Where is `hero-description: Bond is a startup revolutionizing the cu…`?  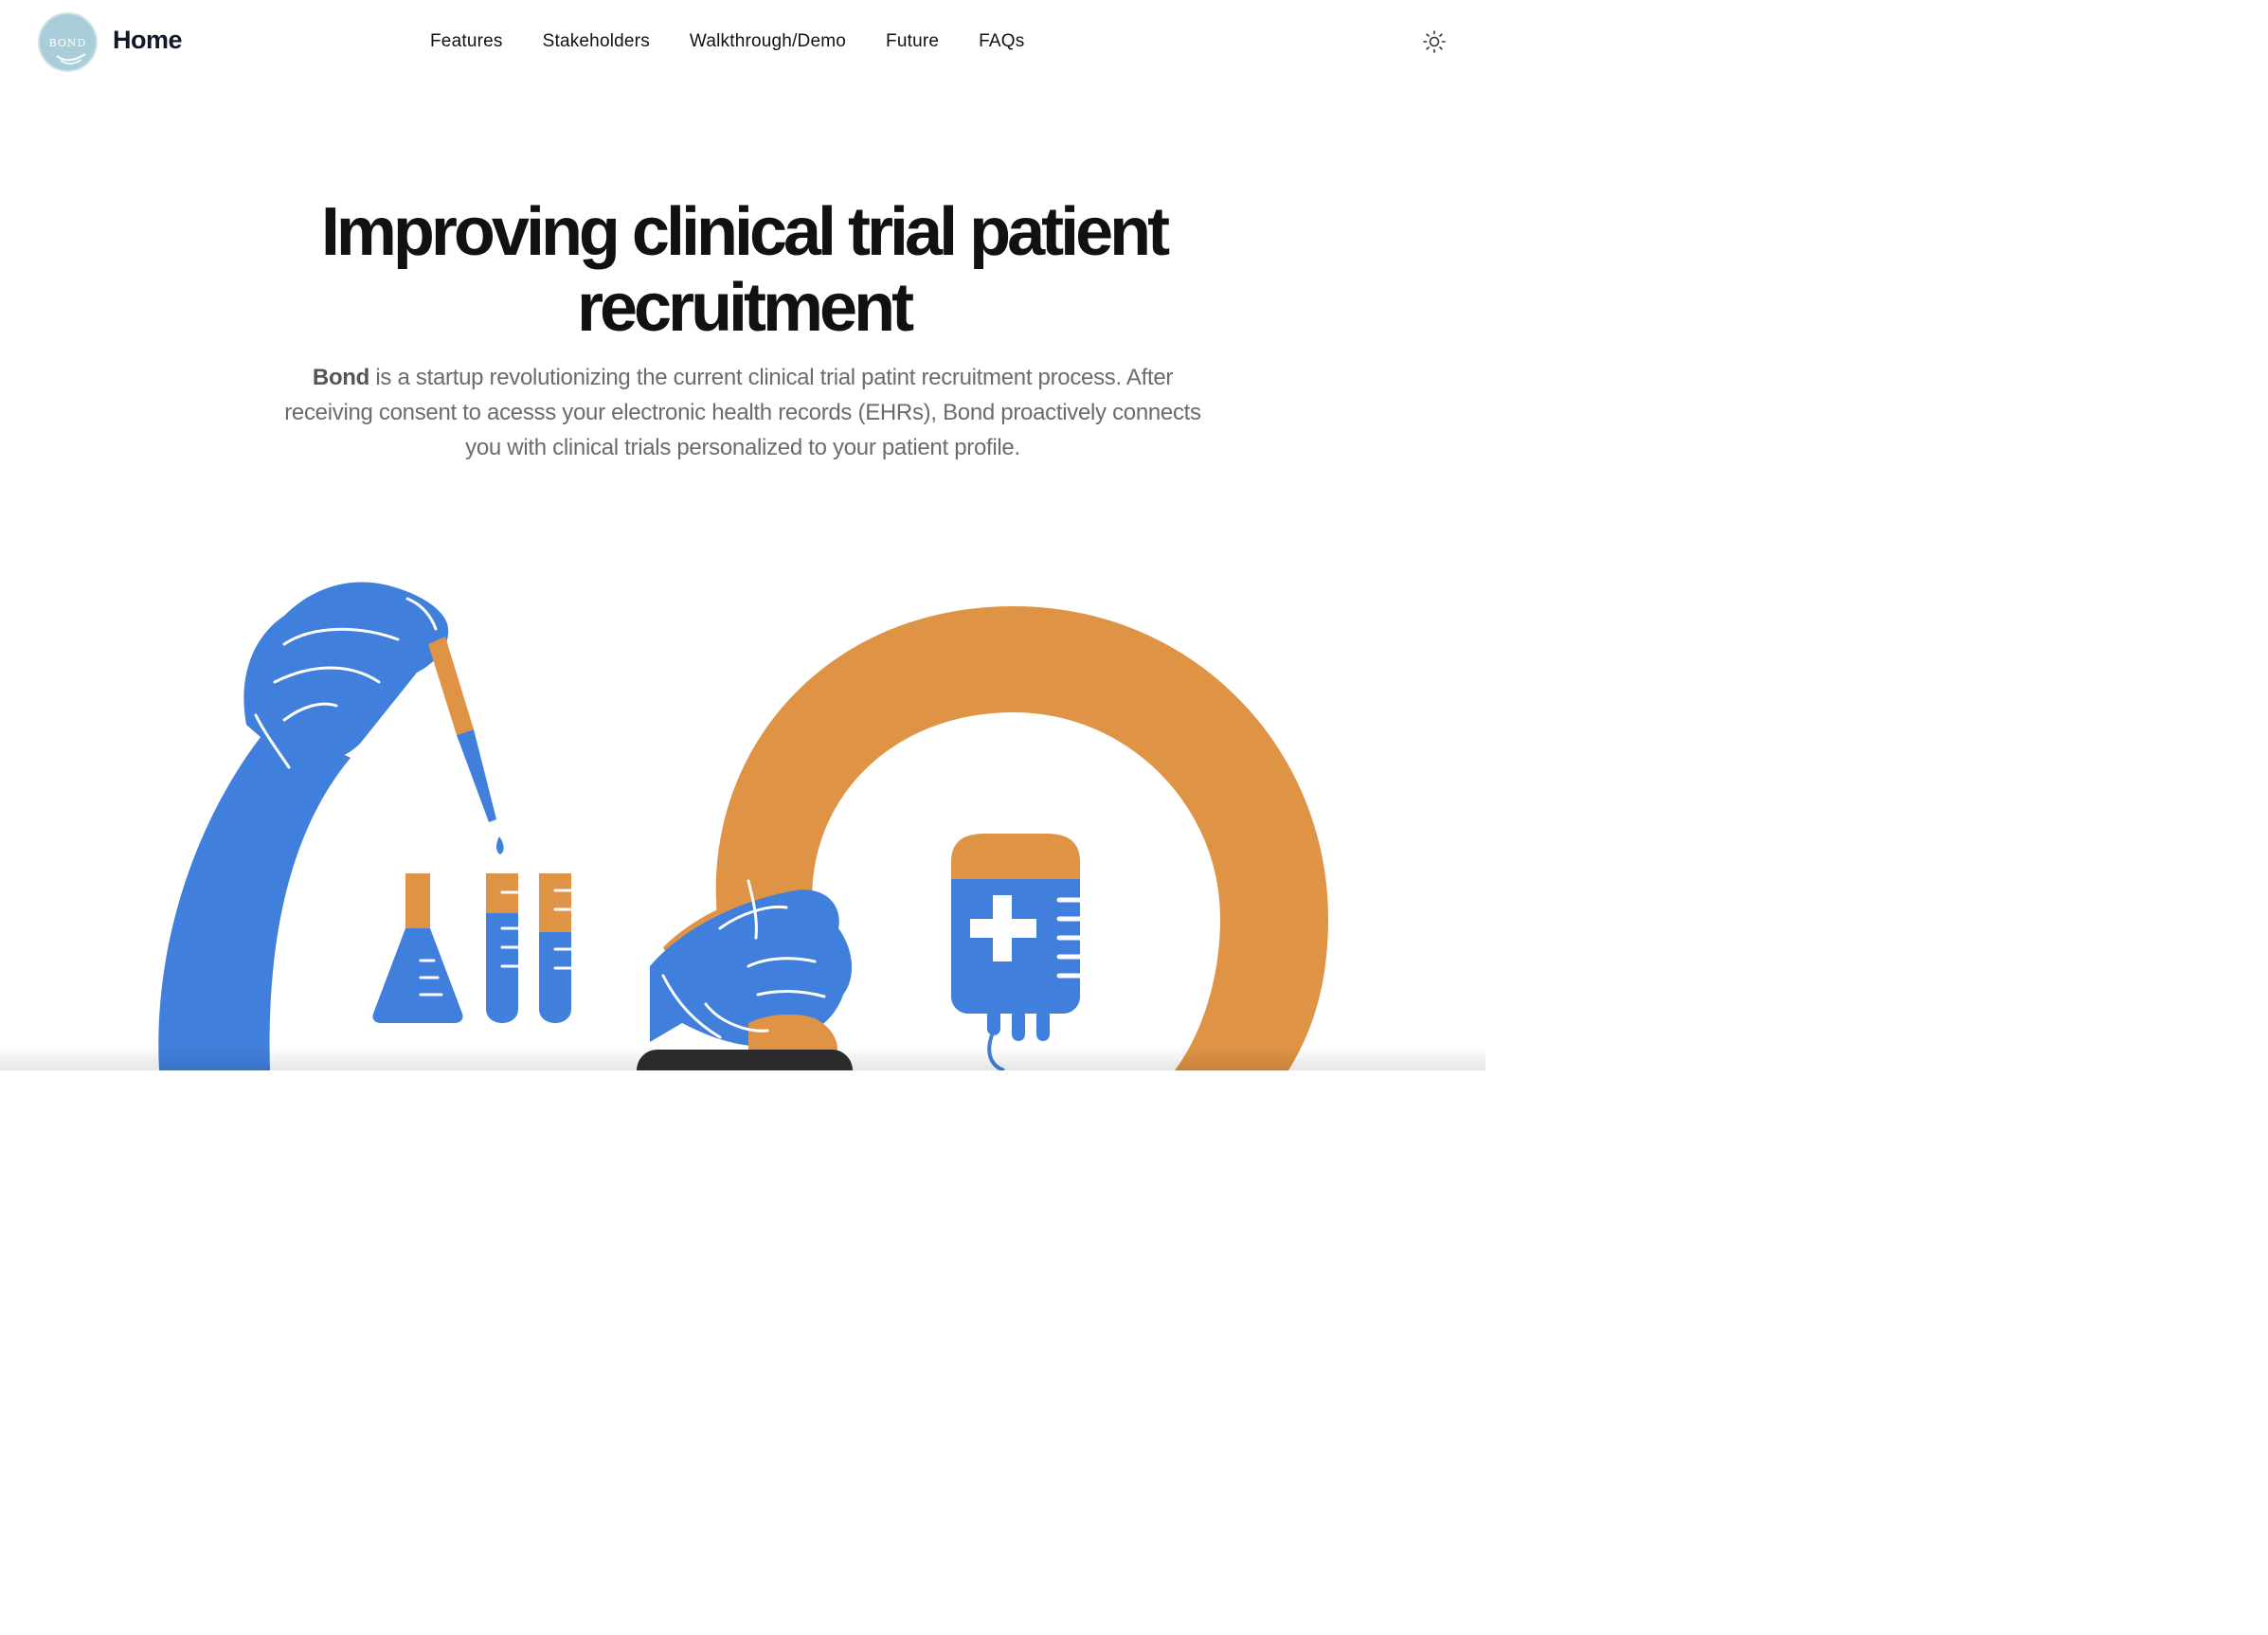 hero-description: Bond is a startup revolutionizing the cu… is located at coordinates (742, 412).